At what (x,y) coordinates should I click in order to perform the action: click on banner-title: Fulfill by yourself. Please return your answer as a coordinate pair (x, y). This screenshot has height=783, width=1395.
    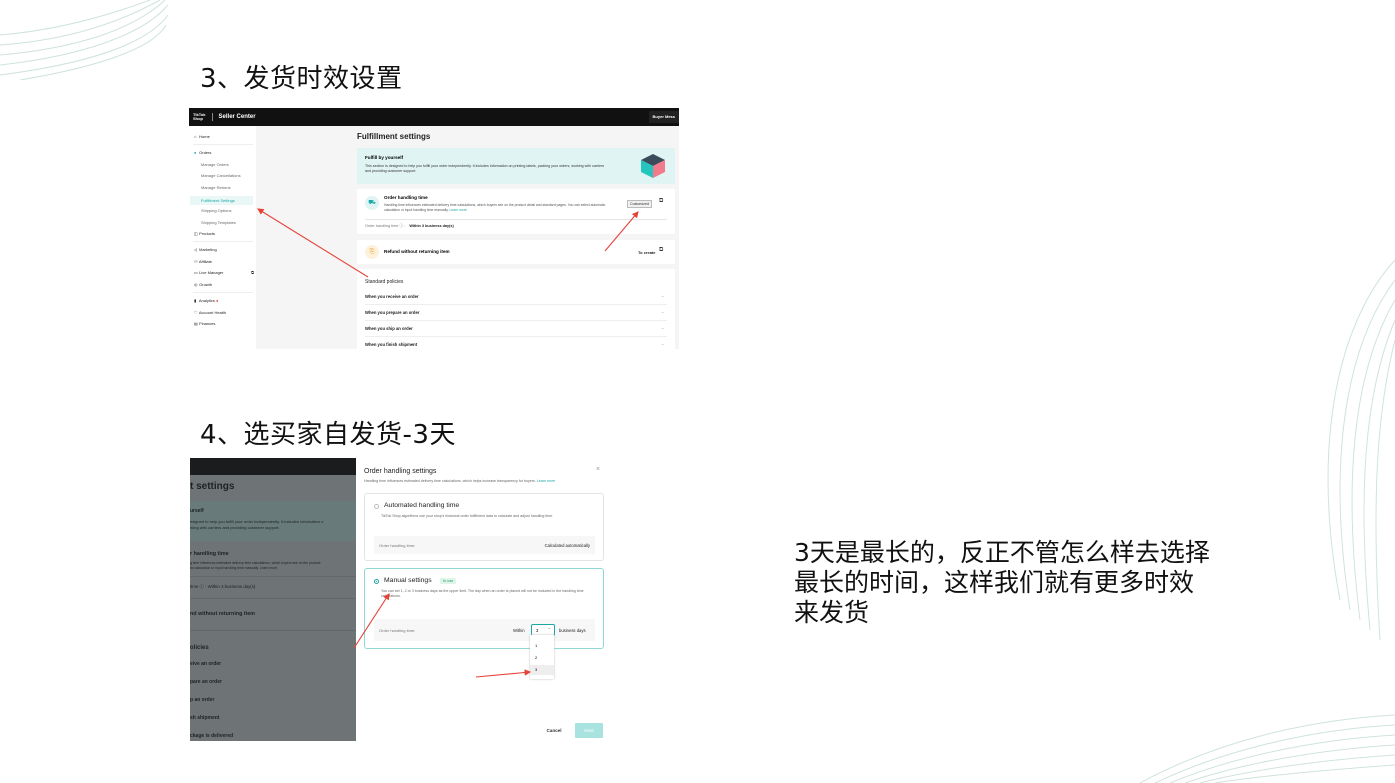
    Looking at the image, I should click on (384, 157).